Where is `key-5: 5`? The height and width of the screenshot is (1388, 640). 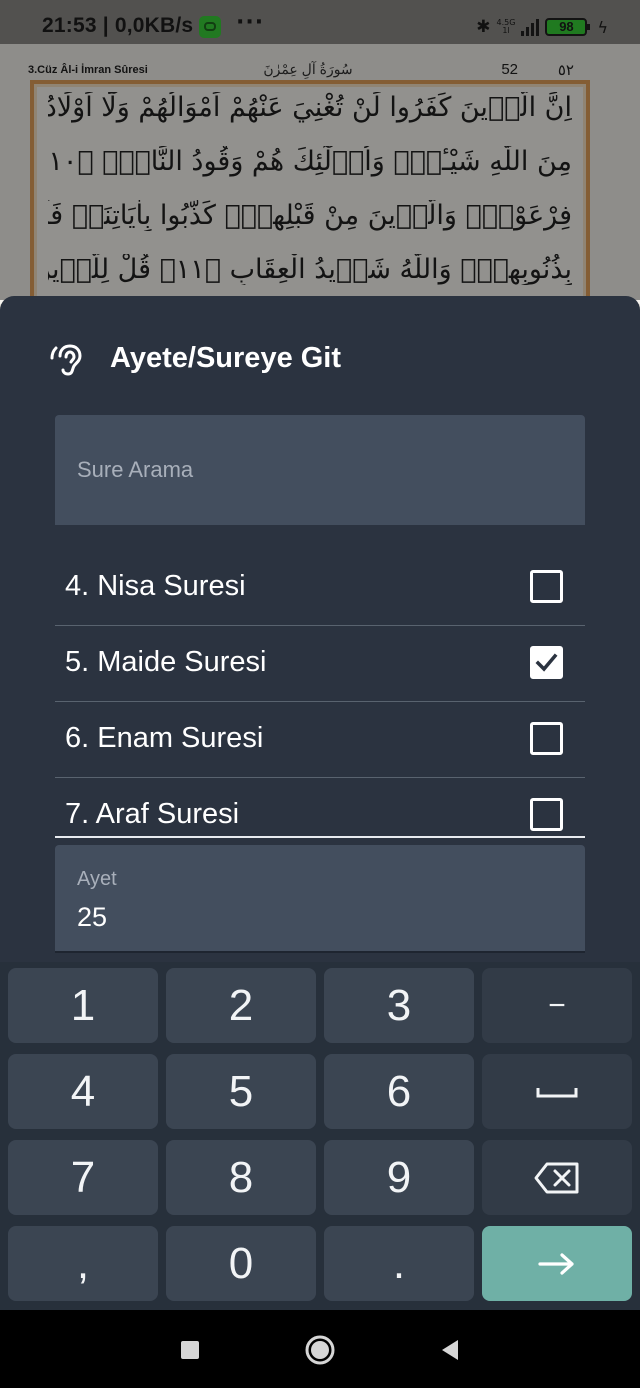 key-5: 5 is located at coordinates (241, 1091).